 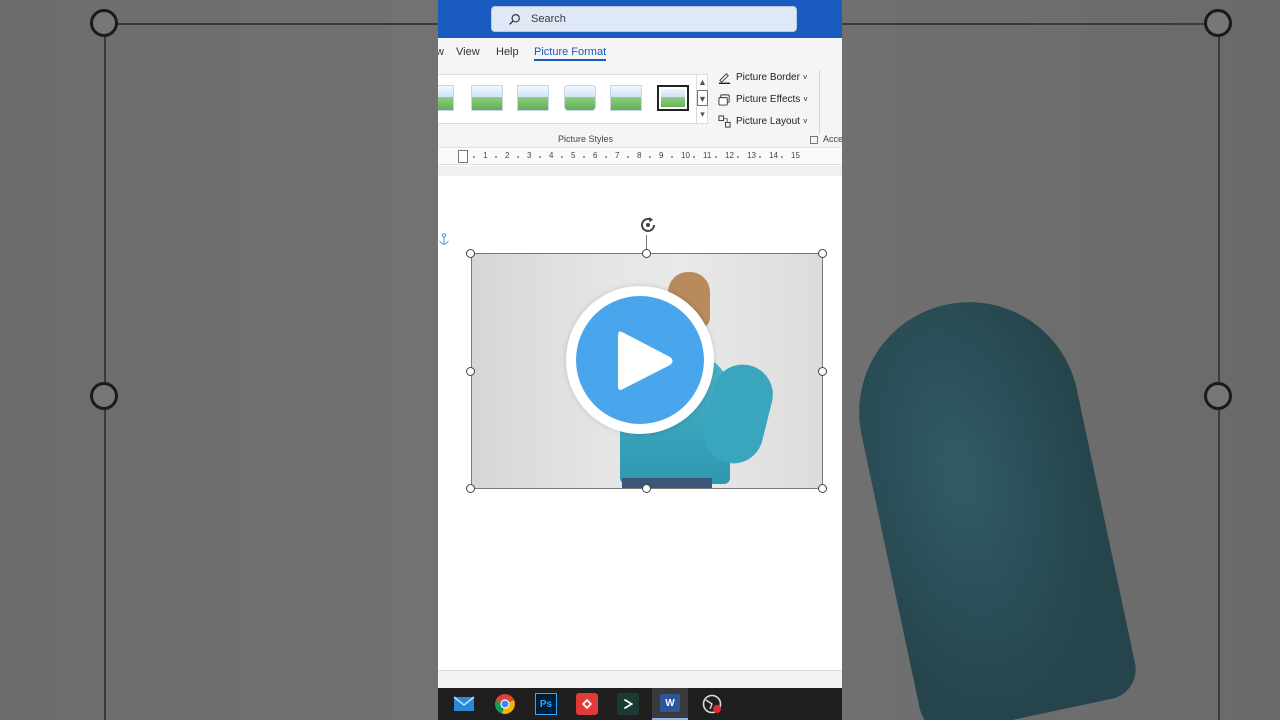 I want to click on gallery-more-icon: ▾, so click(x=702, y=114).